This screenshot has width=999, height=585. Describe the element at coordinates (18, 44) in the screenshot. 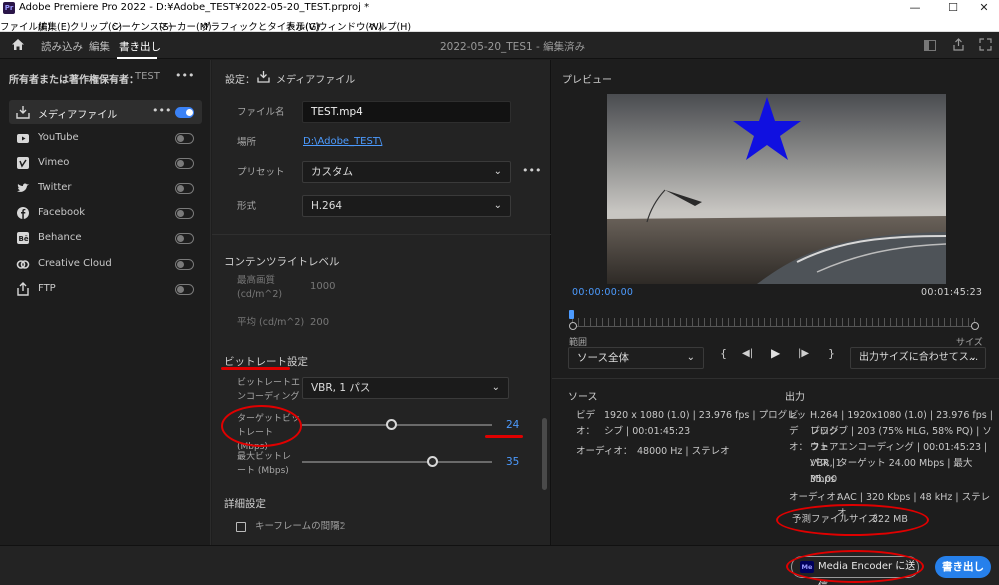

I see `home-icon` at that location.